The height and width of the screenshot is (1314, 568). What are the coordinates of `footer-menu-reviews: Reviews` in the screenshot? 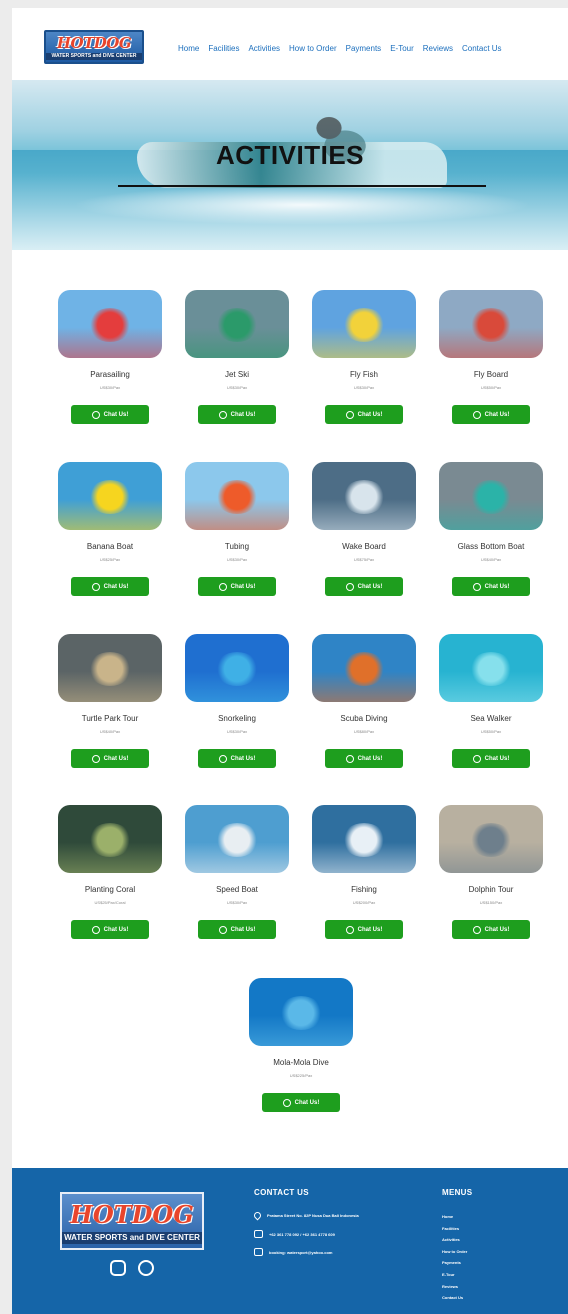 It's located at (454, 1290).